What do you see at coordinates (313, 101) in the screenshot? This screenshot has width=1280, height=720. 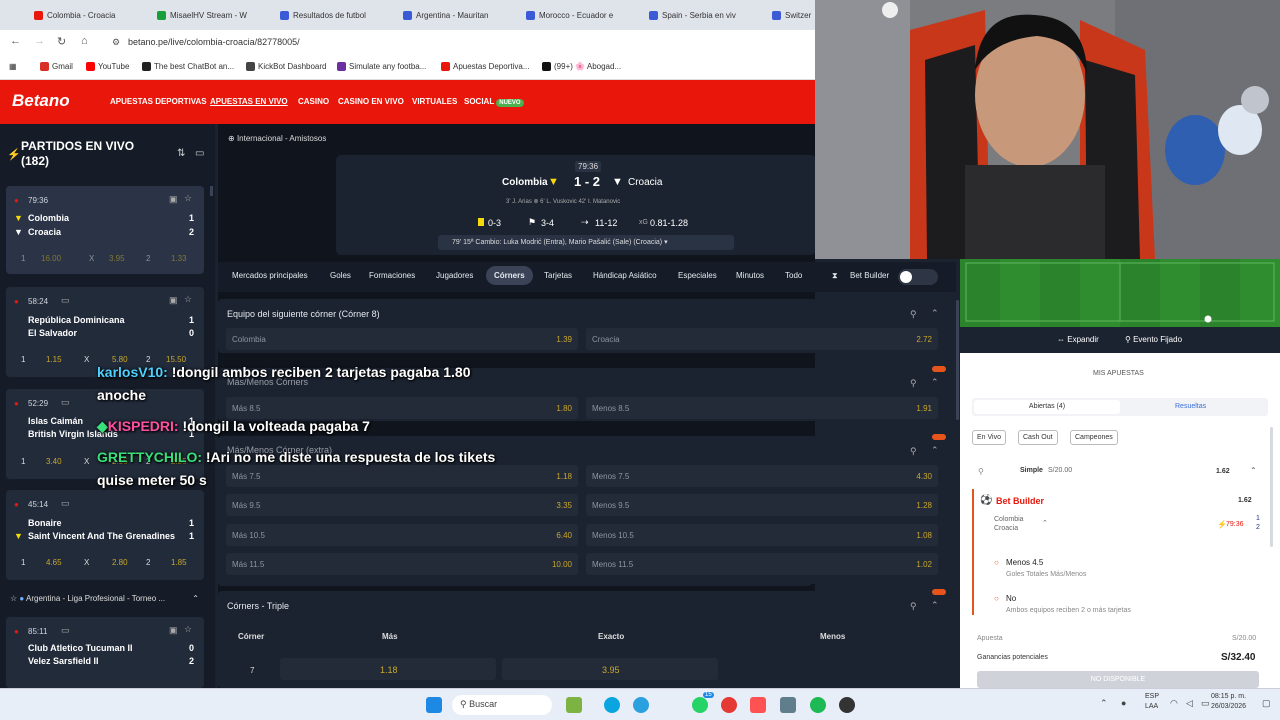 I see `nav-casino: CASINO` at bounding box center [313, 101].